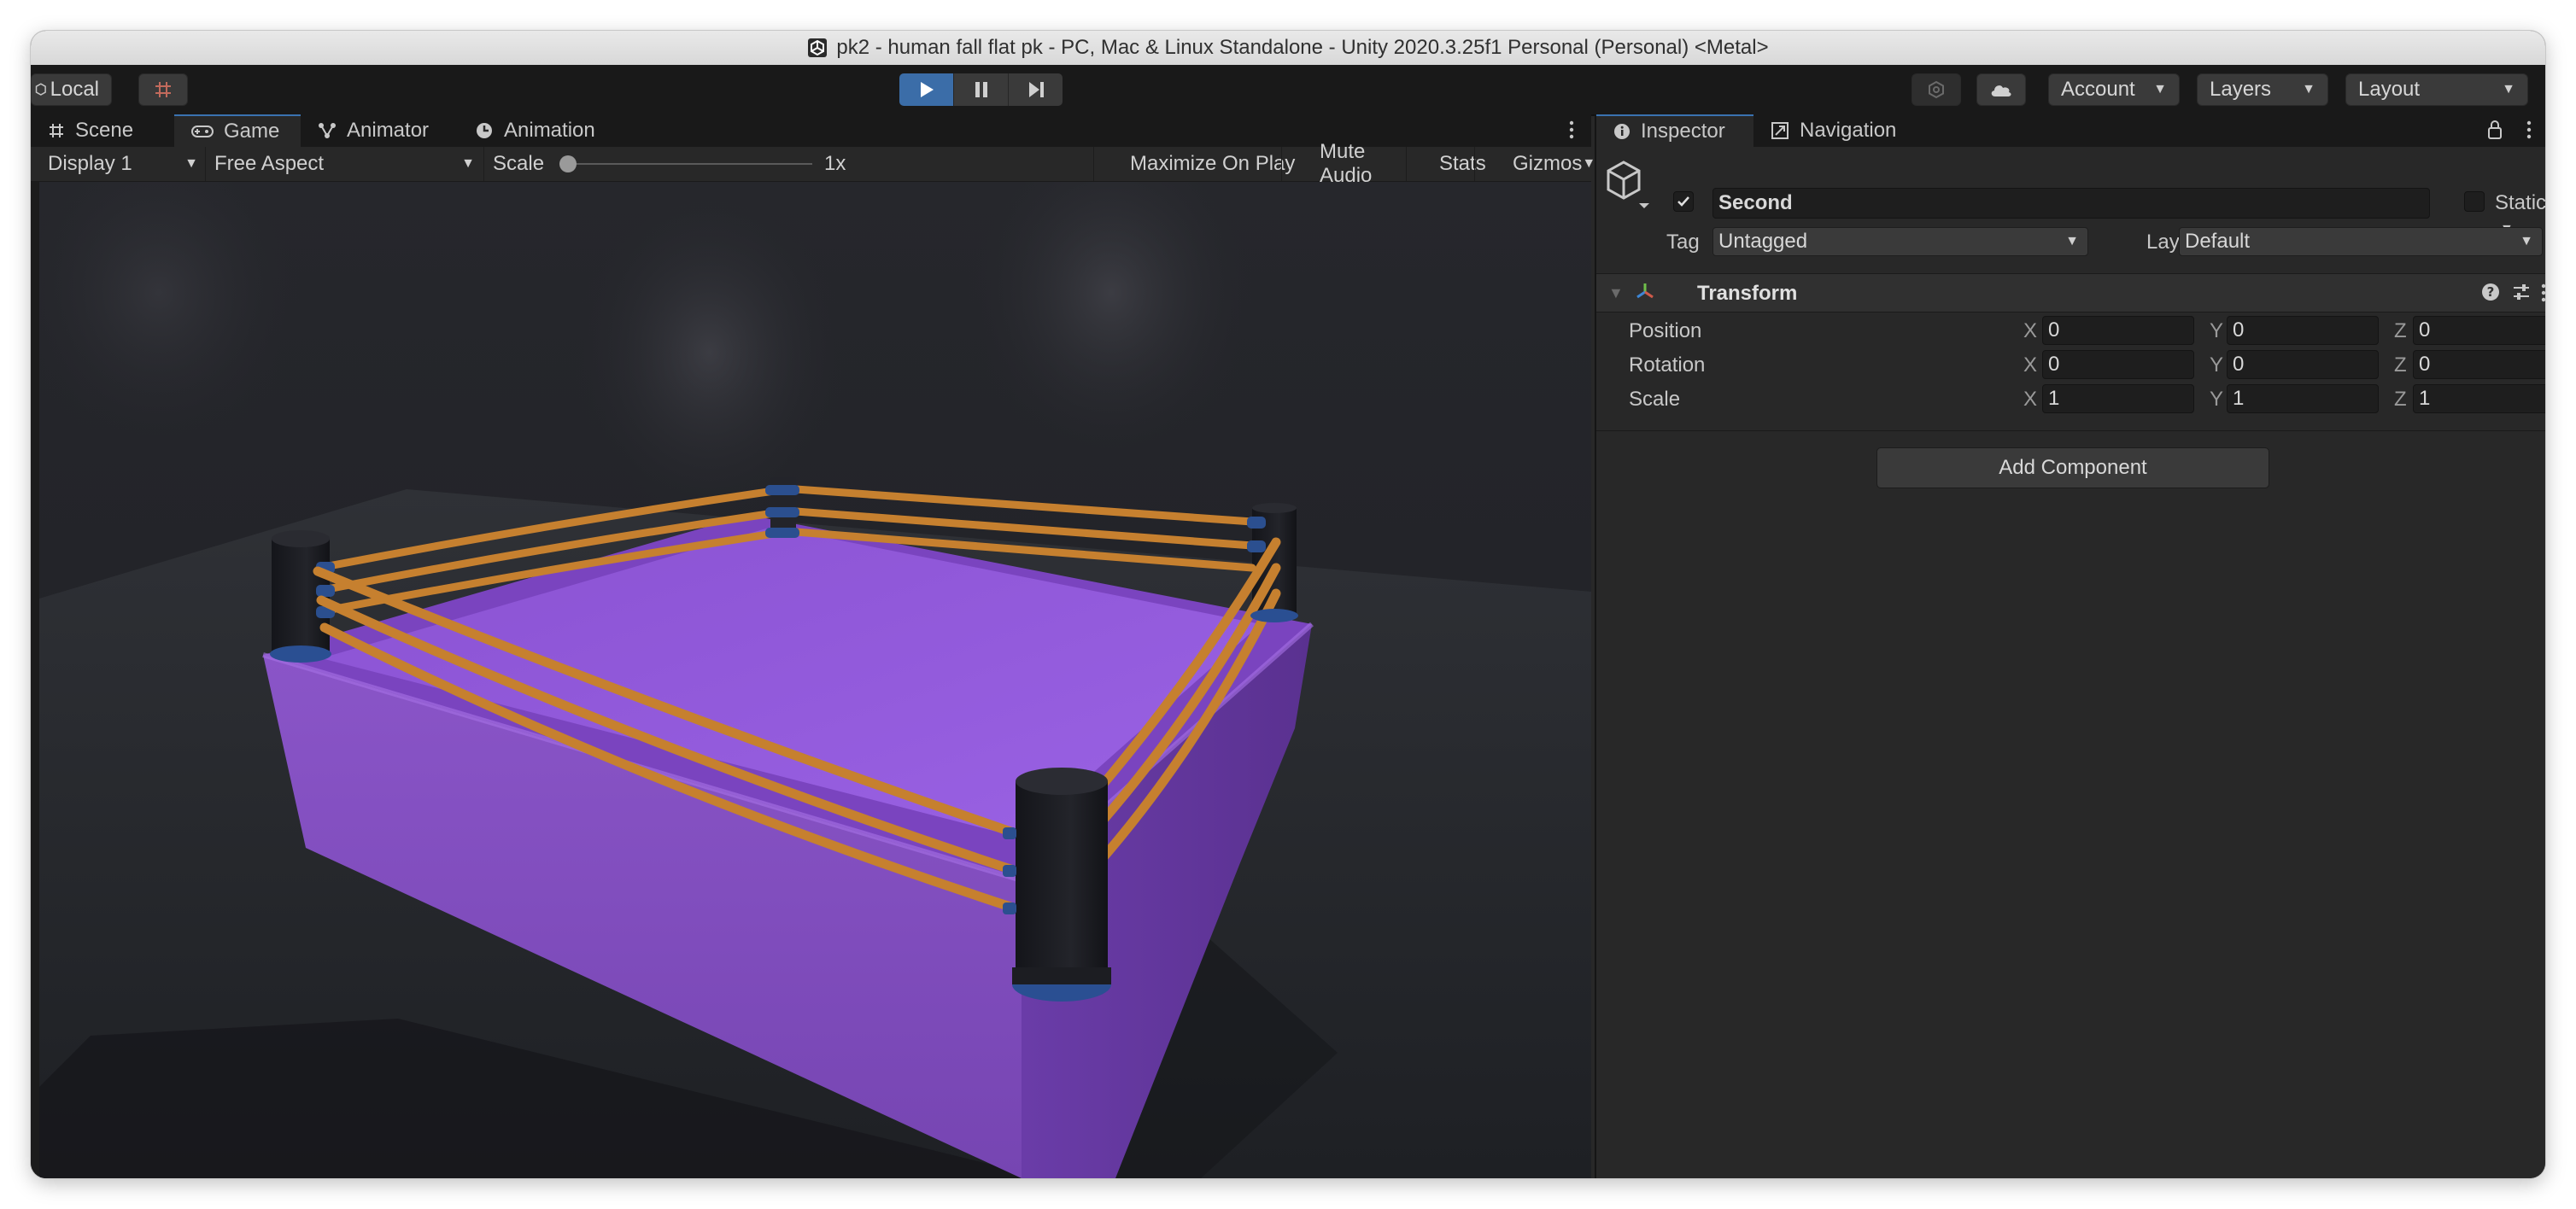 The width and height of the screenshot is (2576, 1209). Describe the element at coordinates (163, 89) in the screenshot. I see `snap-grid-button` at that location.